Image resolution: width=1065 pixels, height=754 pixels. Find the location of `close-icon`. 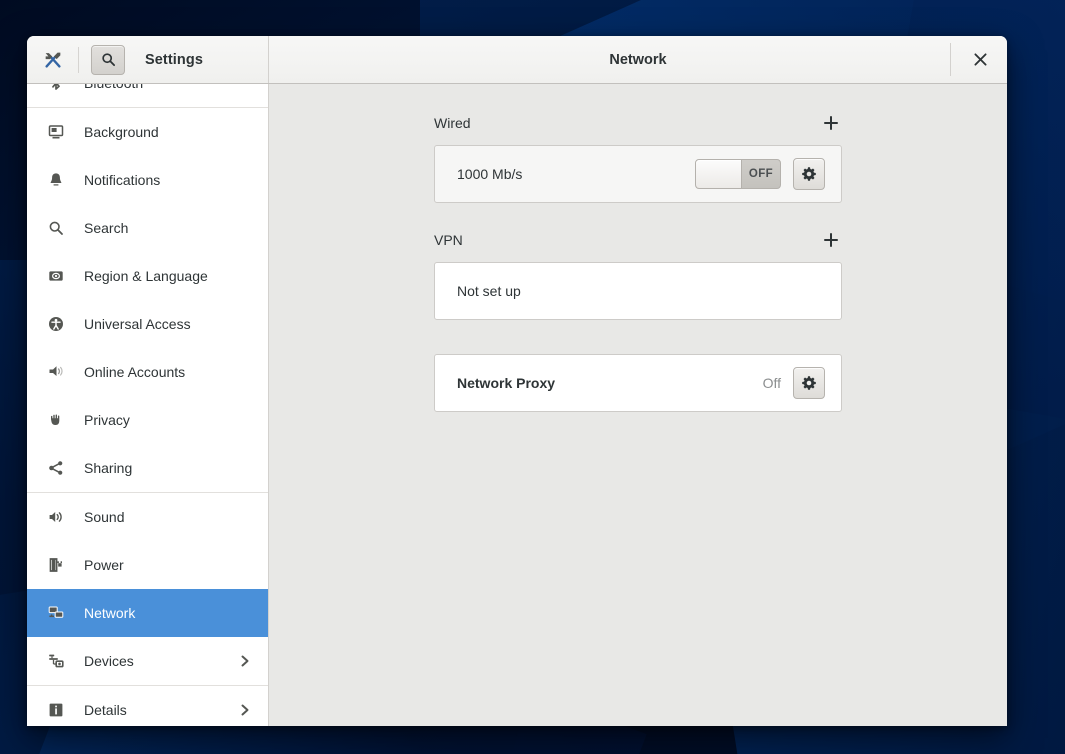

close-icon is located at coordinates (980, 59).